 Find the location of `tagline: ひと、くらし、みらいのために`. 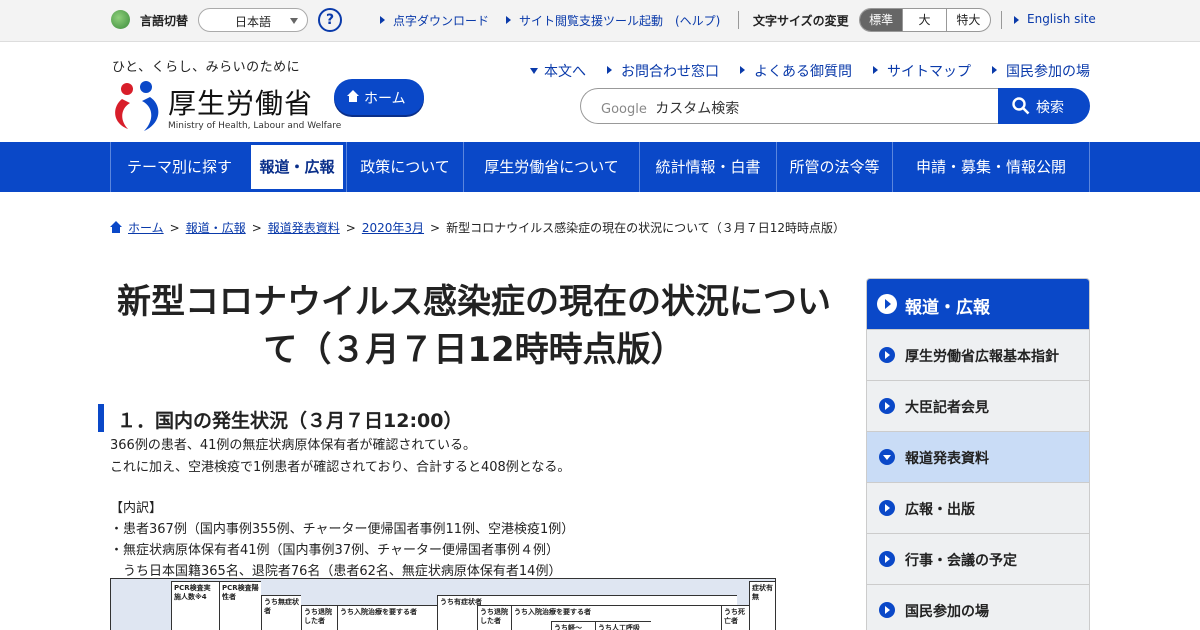

tagline: ひと、くらし、みらいのために is located at coordinates (206, 67).